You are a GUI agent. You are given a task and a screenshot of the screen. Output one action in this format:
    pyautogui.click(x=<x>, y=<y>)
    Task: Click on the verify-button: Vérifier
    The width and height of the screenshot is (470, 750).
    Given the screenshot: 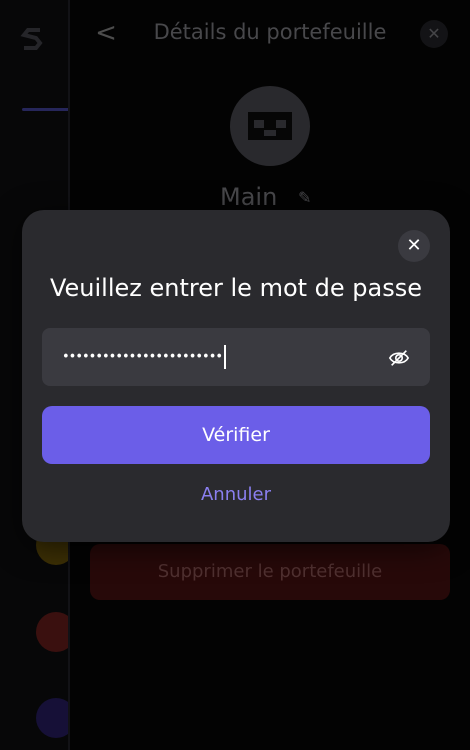 What is the action you would take?
    pyautogui.click(x=236, y=435)
    